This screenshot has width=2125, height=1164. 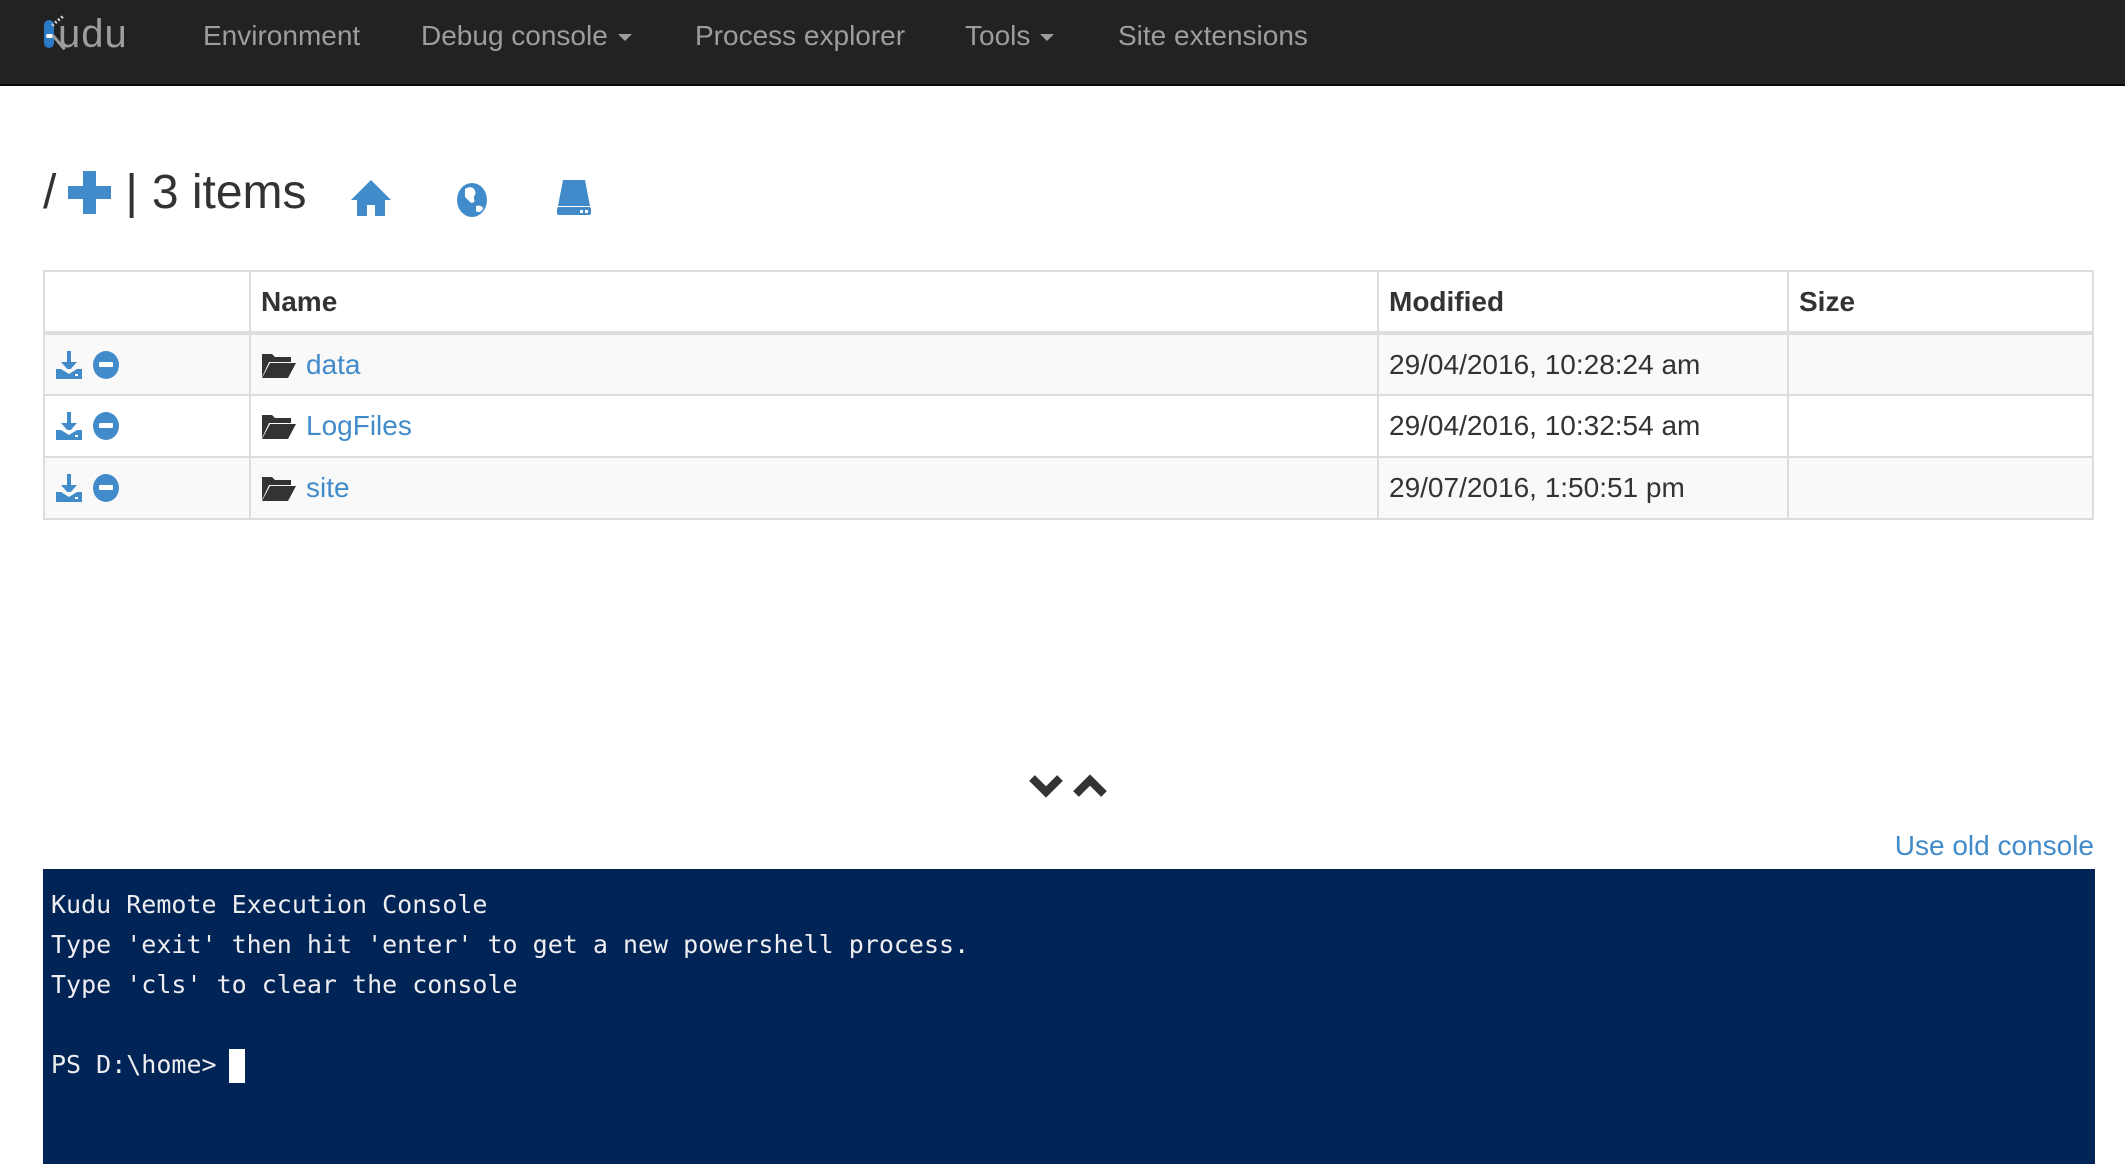 I want to click on drive-icon, so click(x=574, y=198).